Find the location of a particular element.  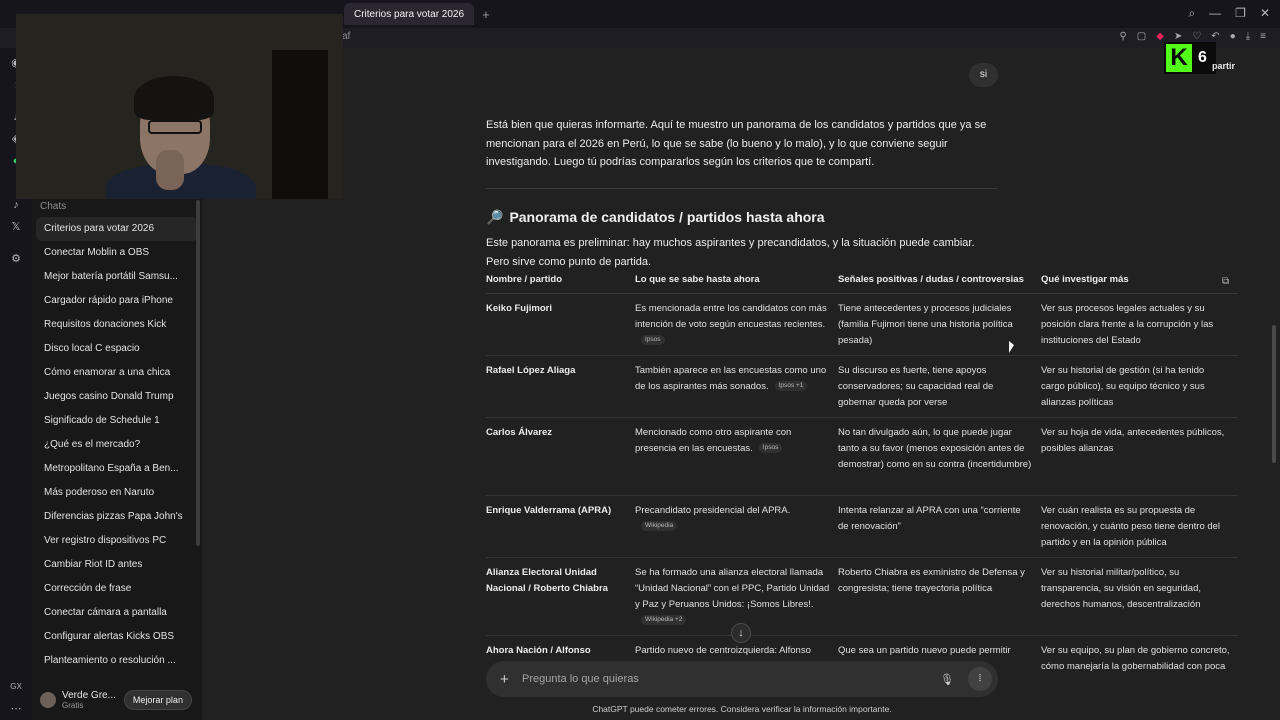

webcam-doorway is located at coordinates (300, 124).